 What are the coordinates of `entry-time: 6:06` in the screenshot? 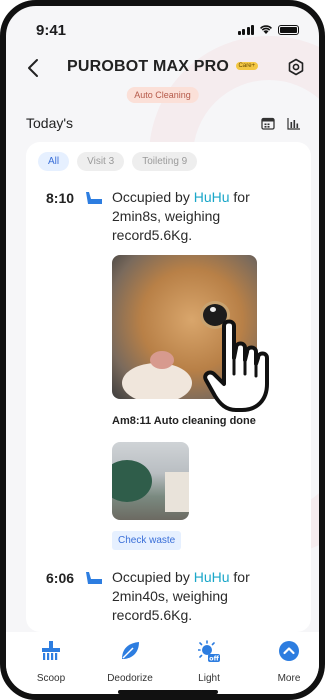 It's located at (60, 578).